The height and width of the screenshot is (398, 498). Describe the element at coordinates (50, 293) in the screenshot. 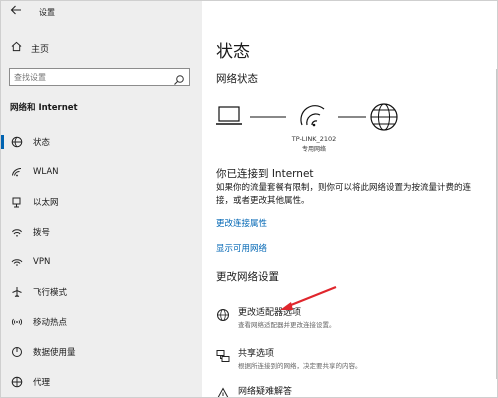

I see `sidebar-item-label: 飞行模式` at that location.